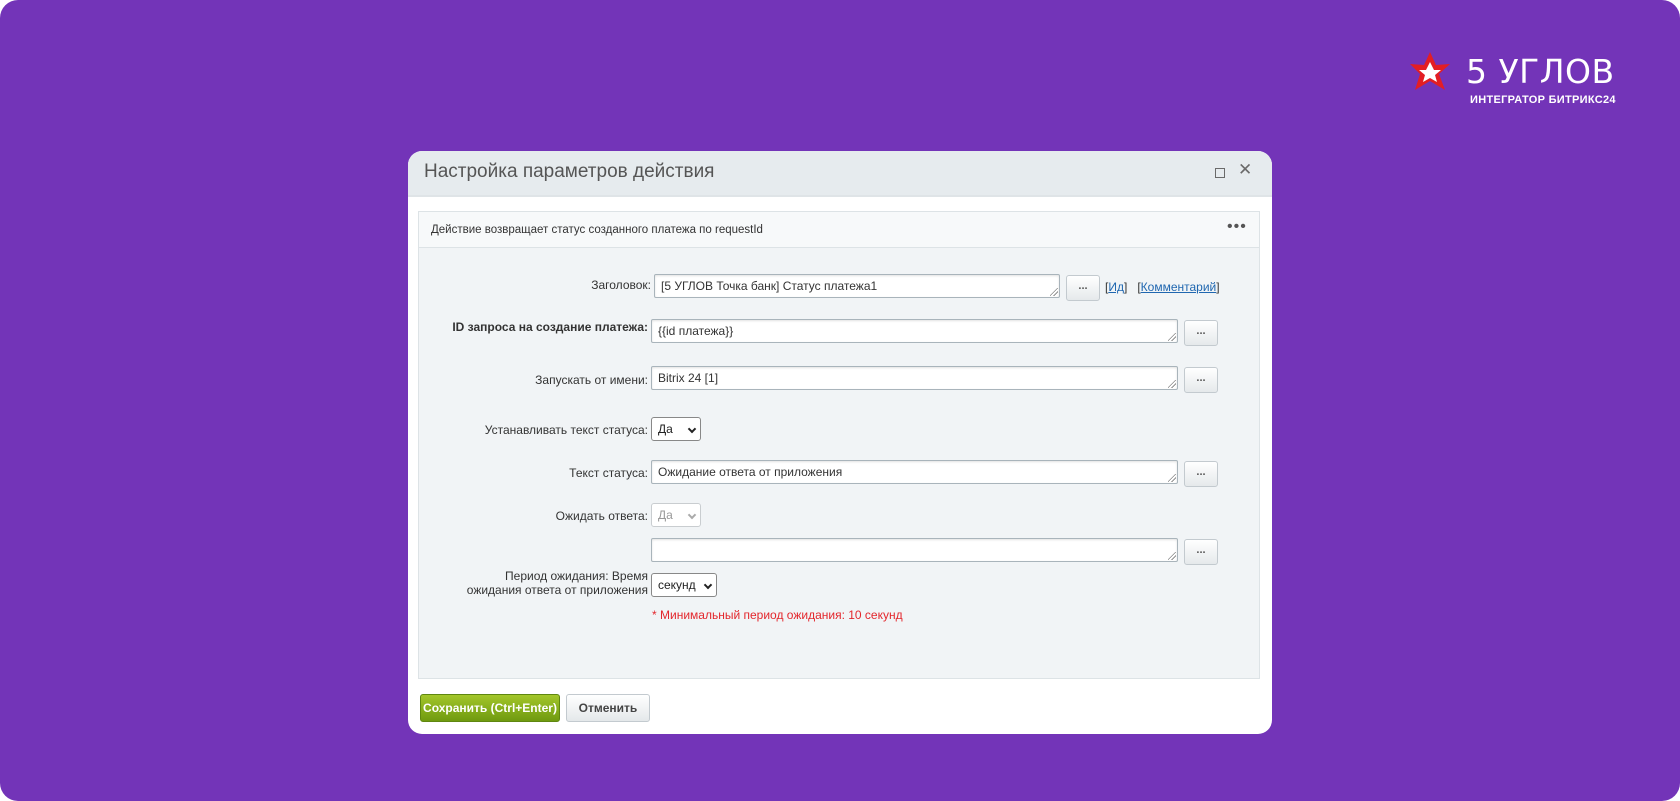 This screenshot has width=1680, height=801. I want to click on wait-period-hint: * Минимальный период ожидания: 10 секунд, so click(777, 615).